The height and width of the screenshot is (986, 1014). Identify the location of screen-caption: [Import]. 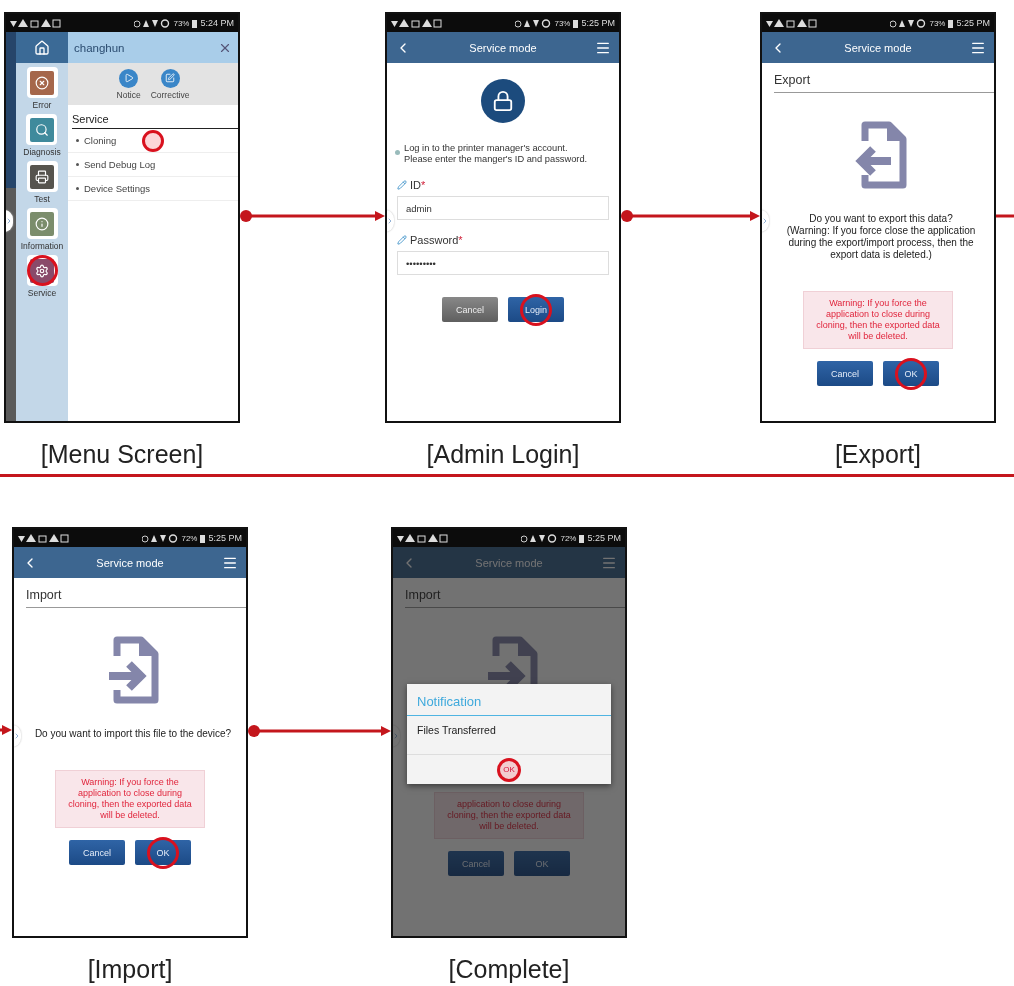
(130, 969).